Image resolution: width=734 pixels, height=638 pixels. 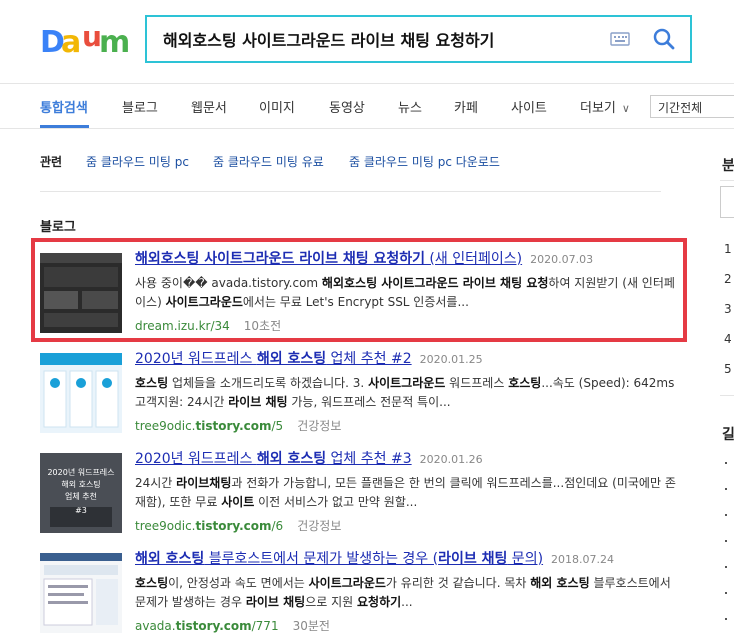 I want to click on period-select: 기간전체, so click(x=692, y=106).